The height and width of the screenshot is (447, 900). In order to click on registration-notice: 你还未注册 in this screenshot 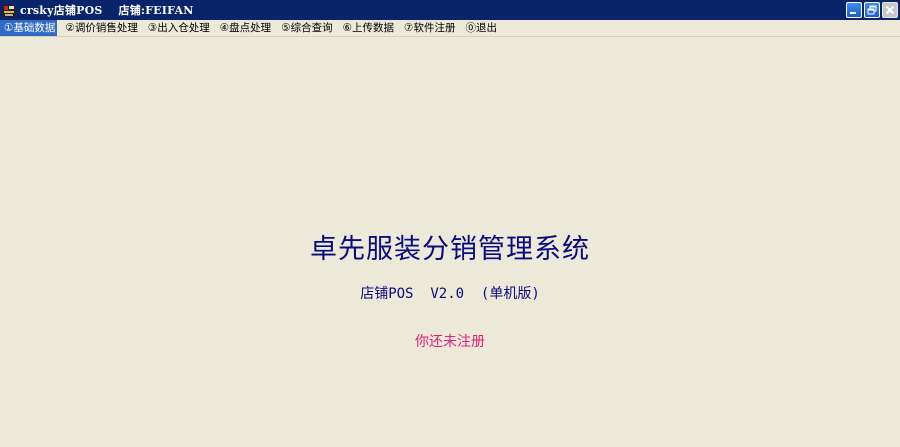, I will do `click(450, 342)`.